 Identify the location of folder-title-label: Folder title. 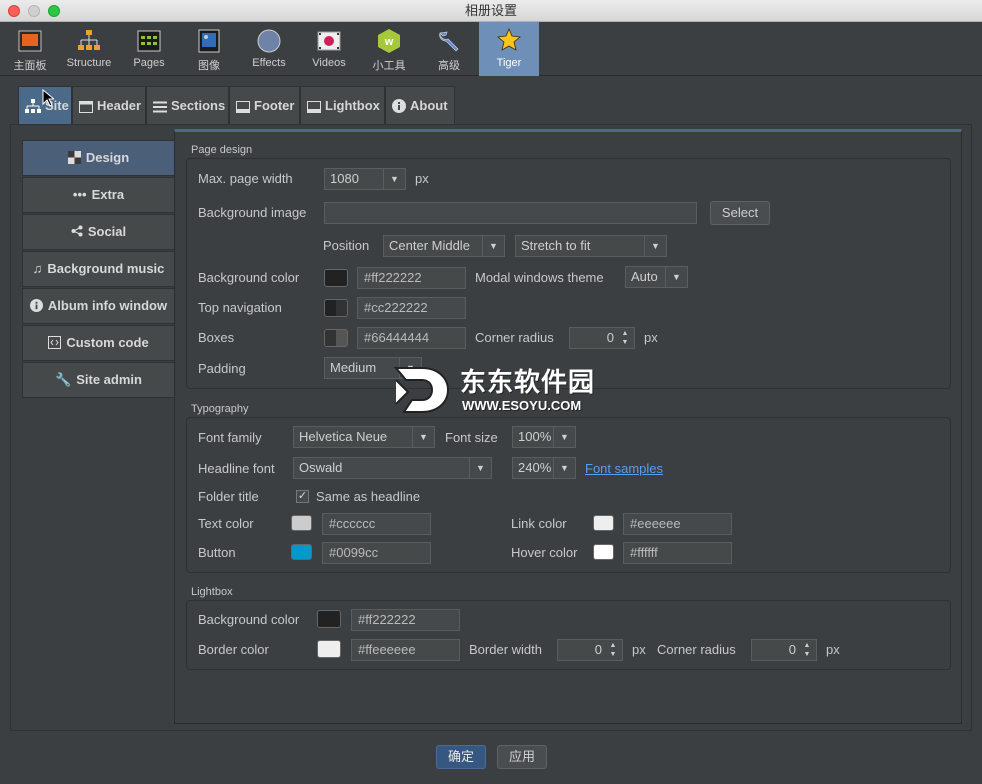
(228, 496).